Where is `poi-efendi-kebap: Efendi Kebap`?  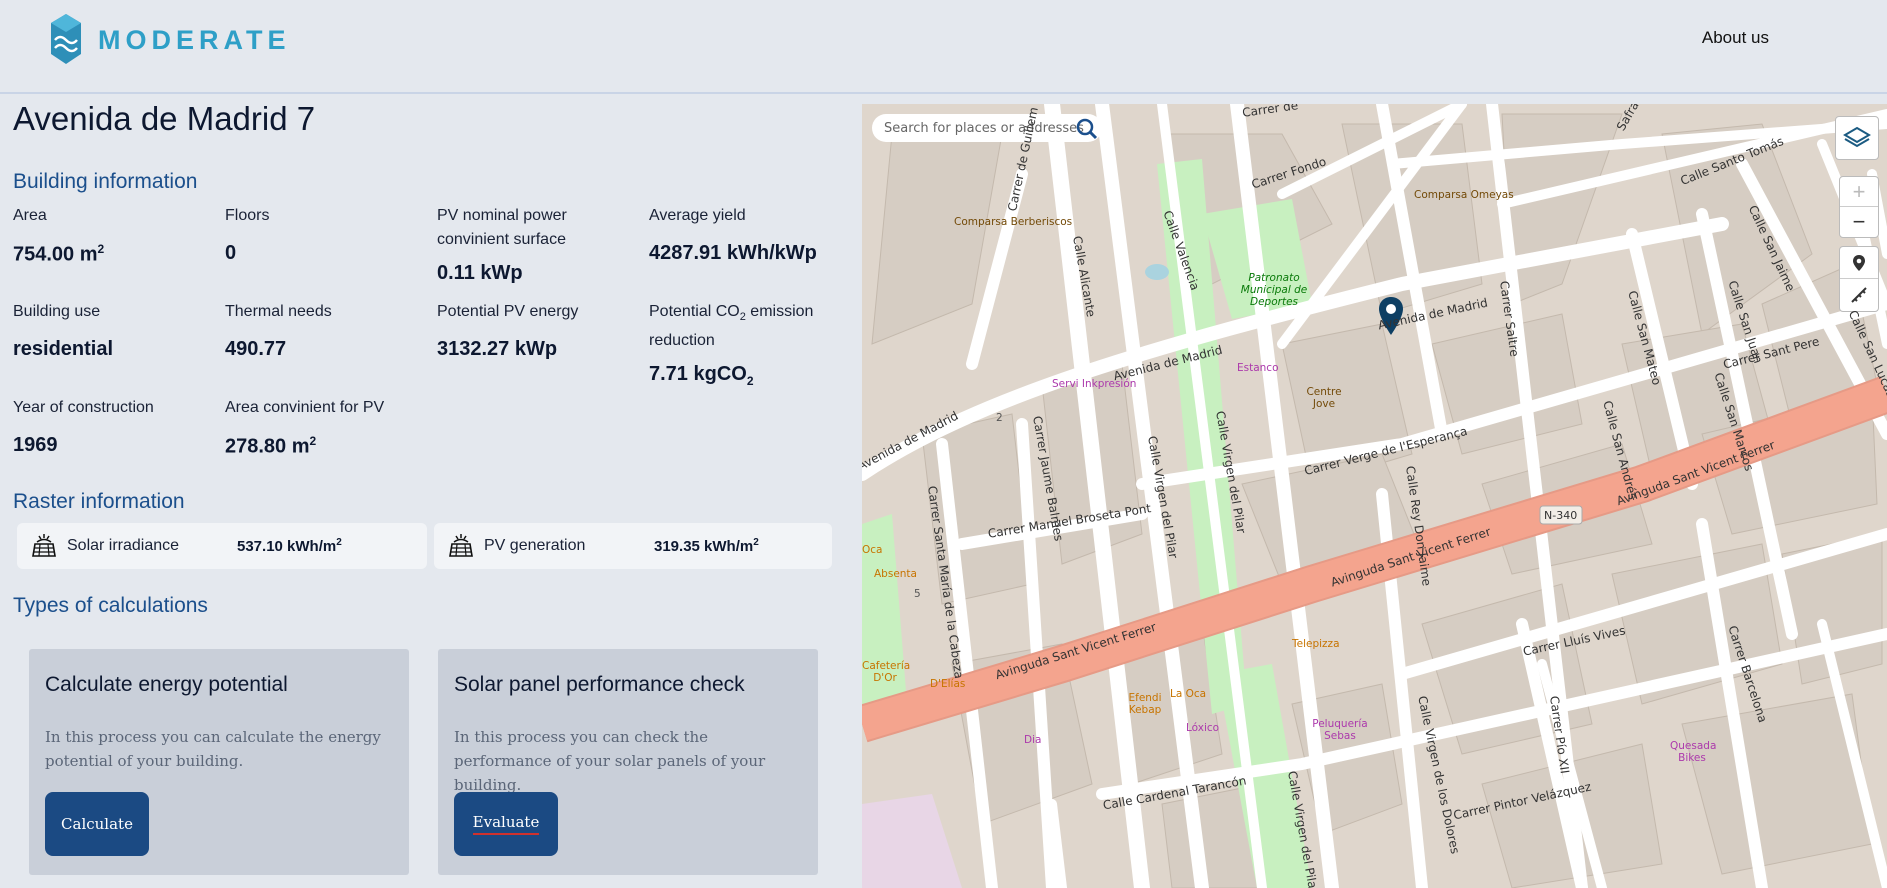
poi-efendi-kebap: Efendi Kebap is located at coordinates (1145, 704).